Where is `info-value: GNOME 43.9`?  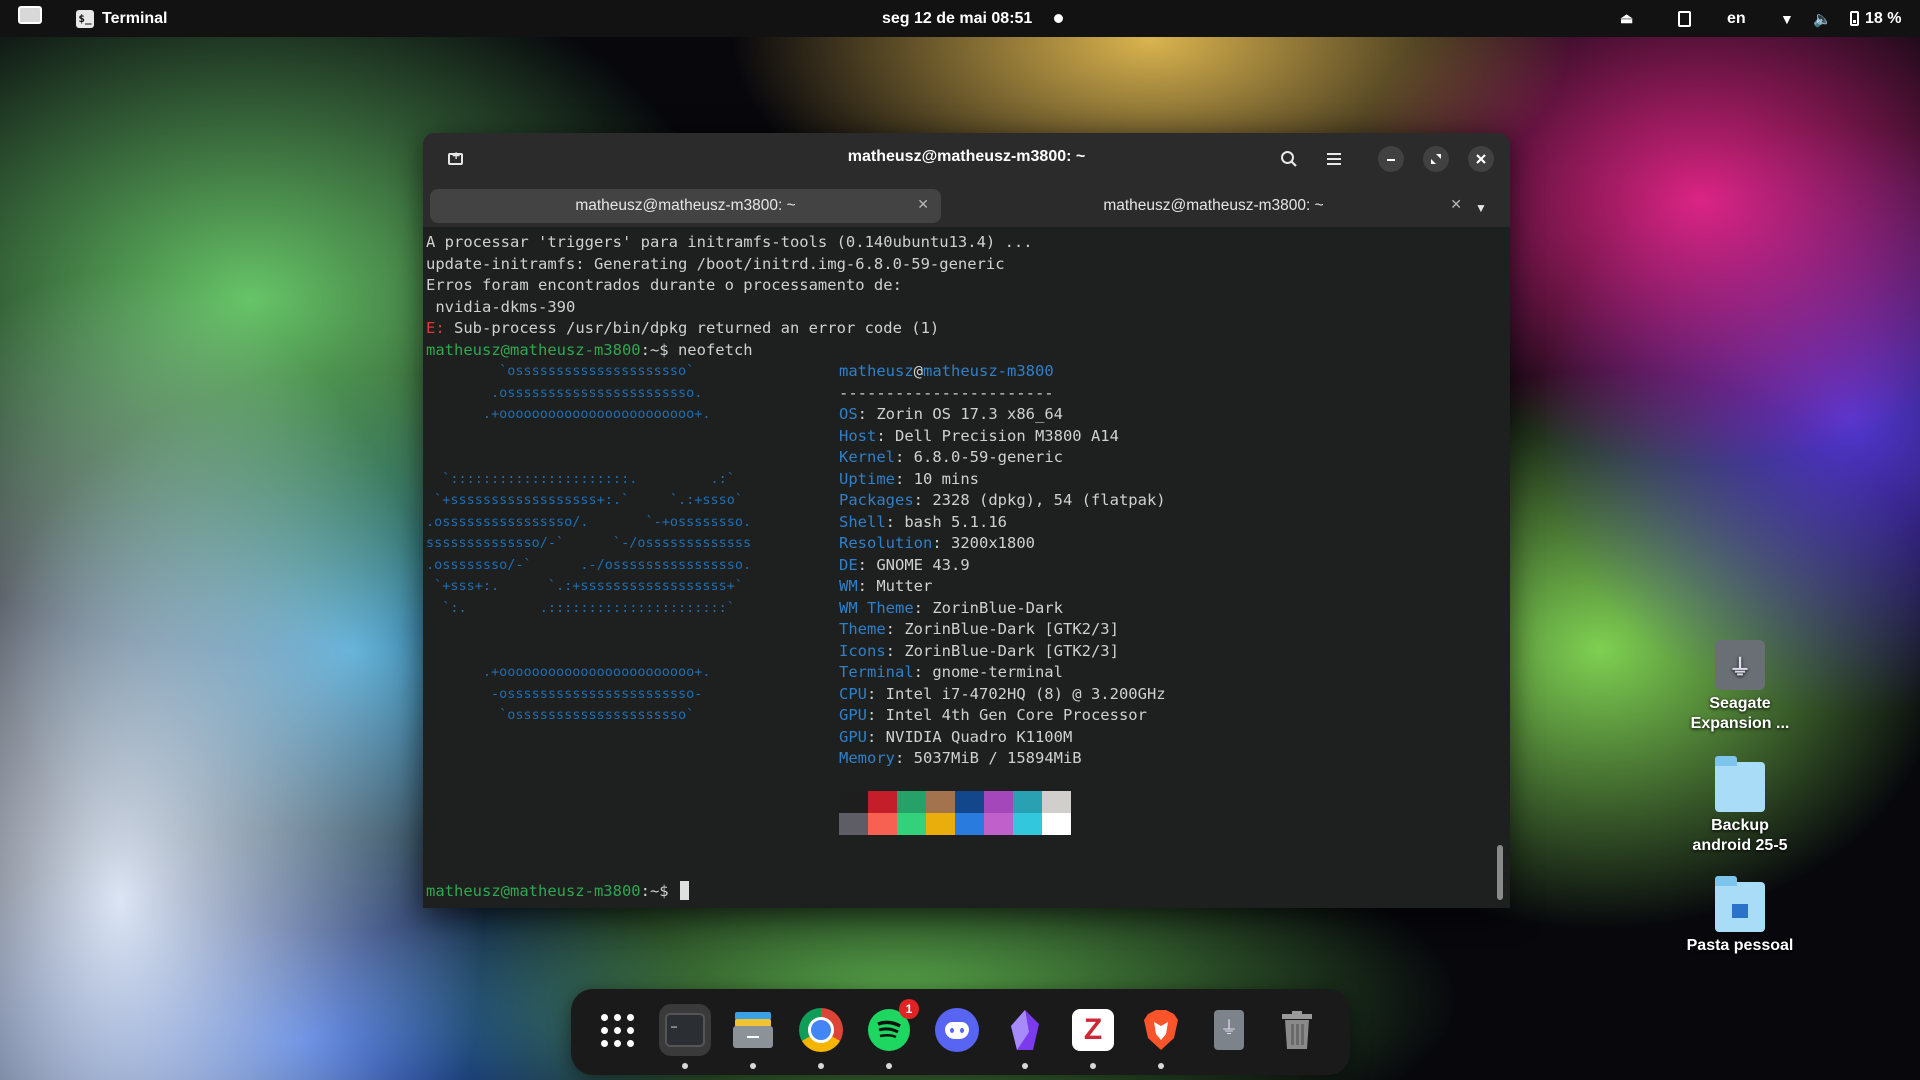
info-value: GNOME 43.9 is located at coordinates (923, 564).